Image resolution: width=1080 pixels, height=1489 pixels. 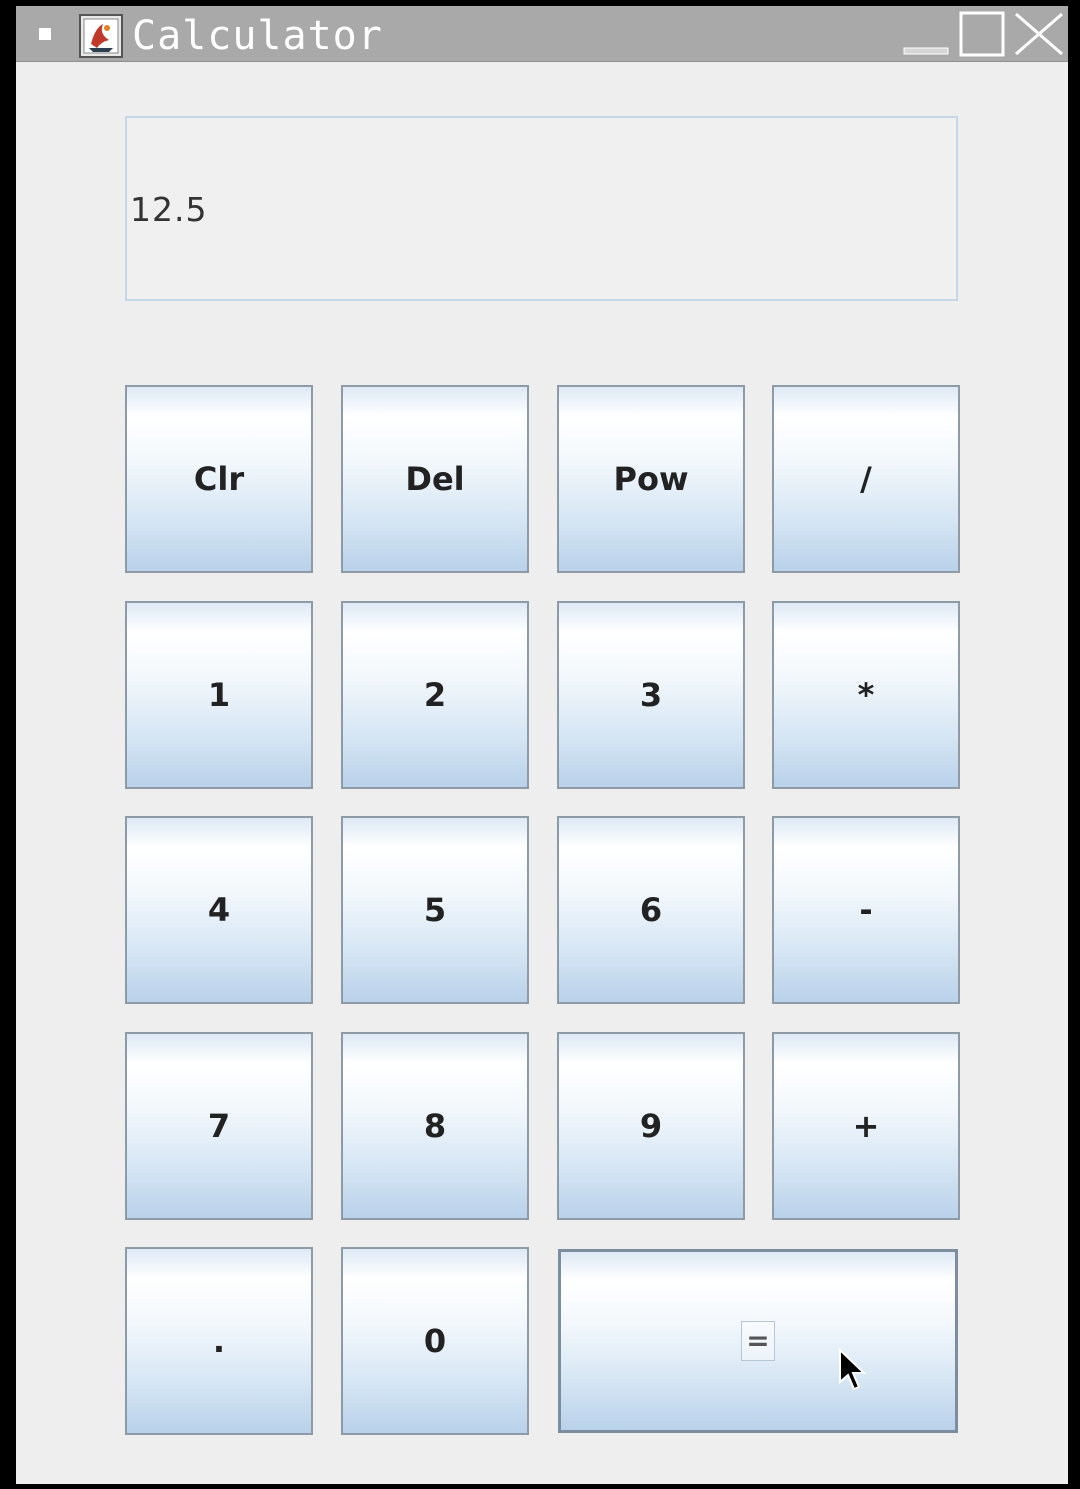 I want to click on divide-button: /, so click(x=866, y=479).